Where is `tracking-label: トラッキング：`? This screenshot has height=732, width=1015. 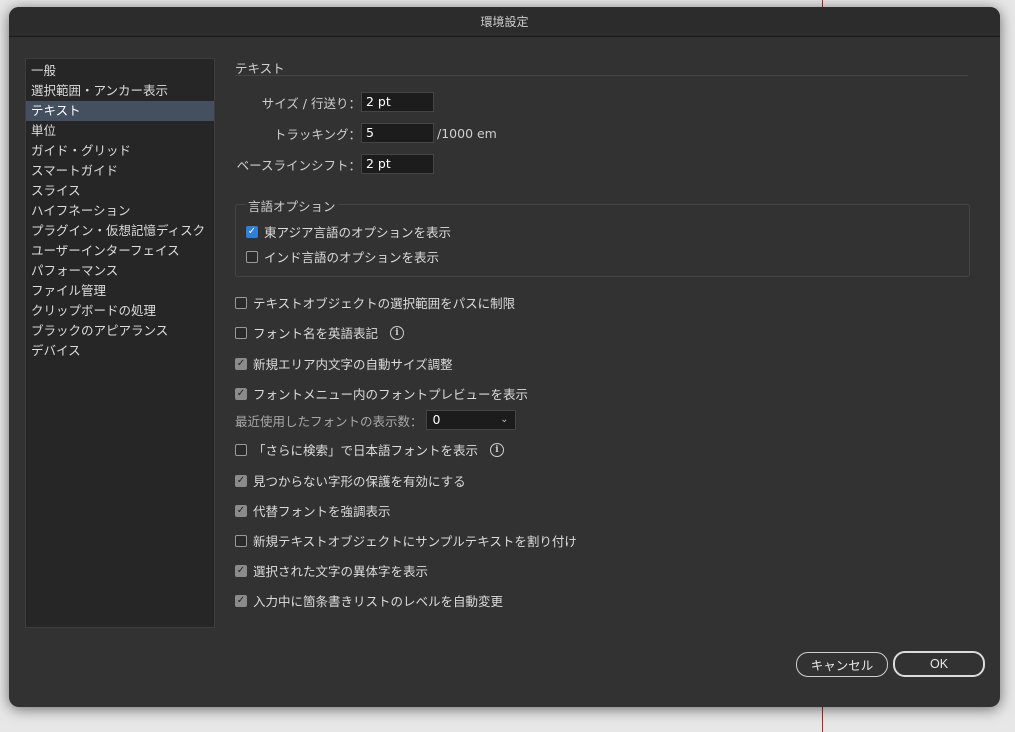
tracking-label: トラッキング： is located at coordinates (317, 134).